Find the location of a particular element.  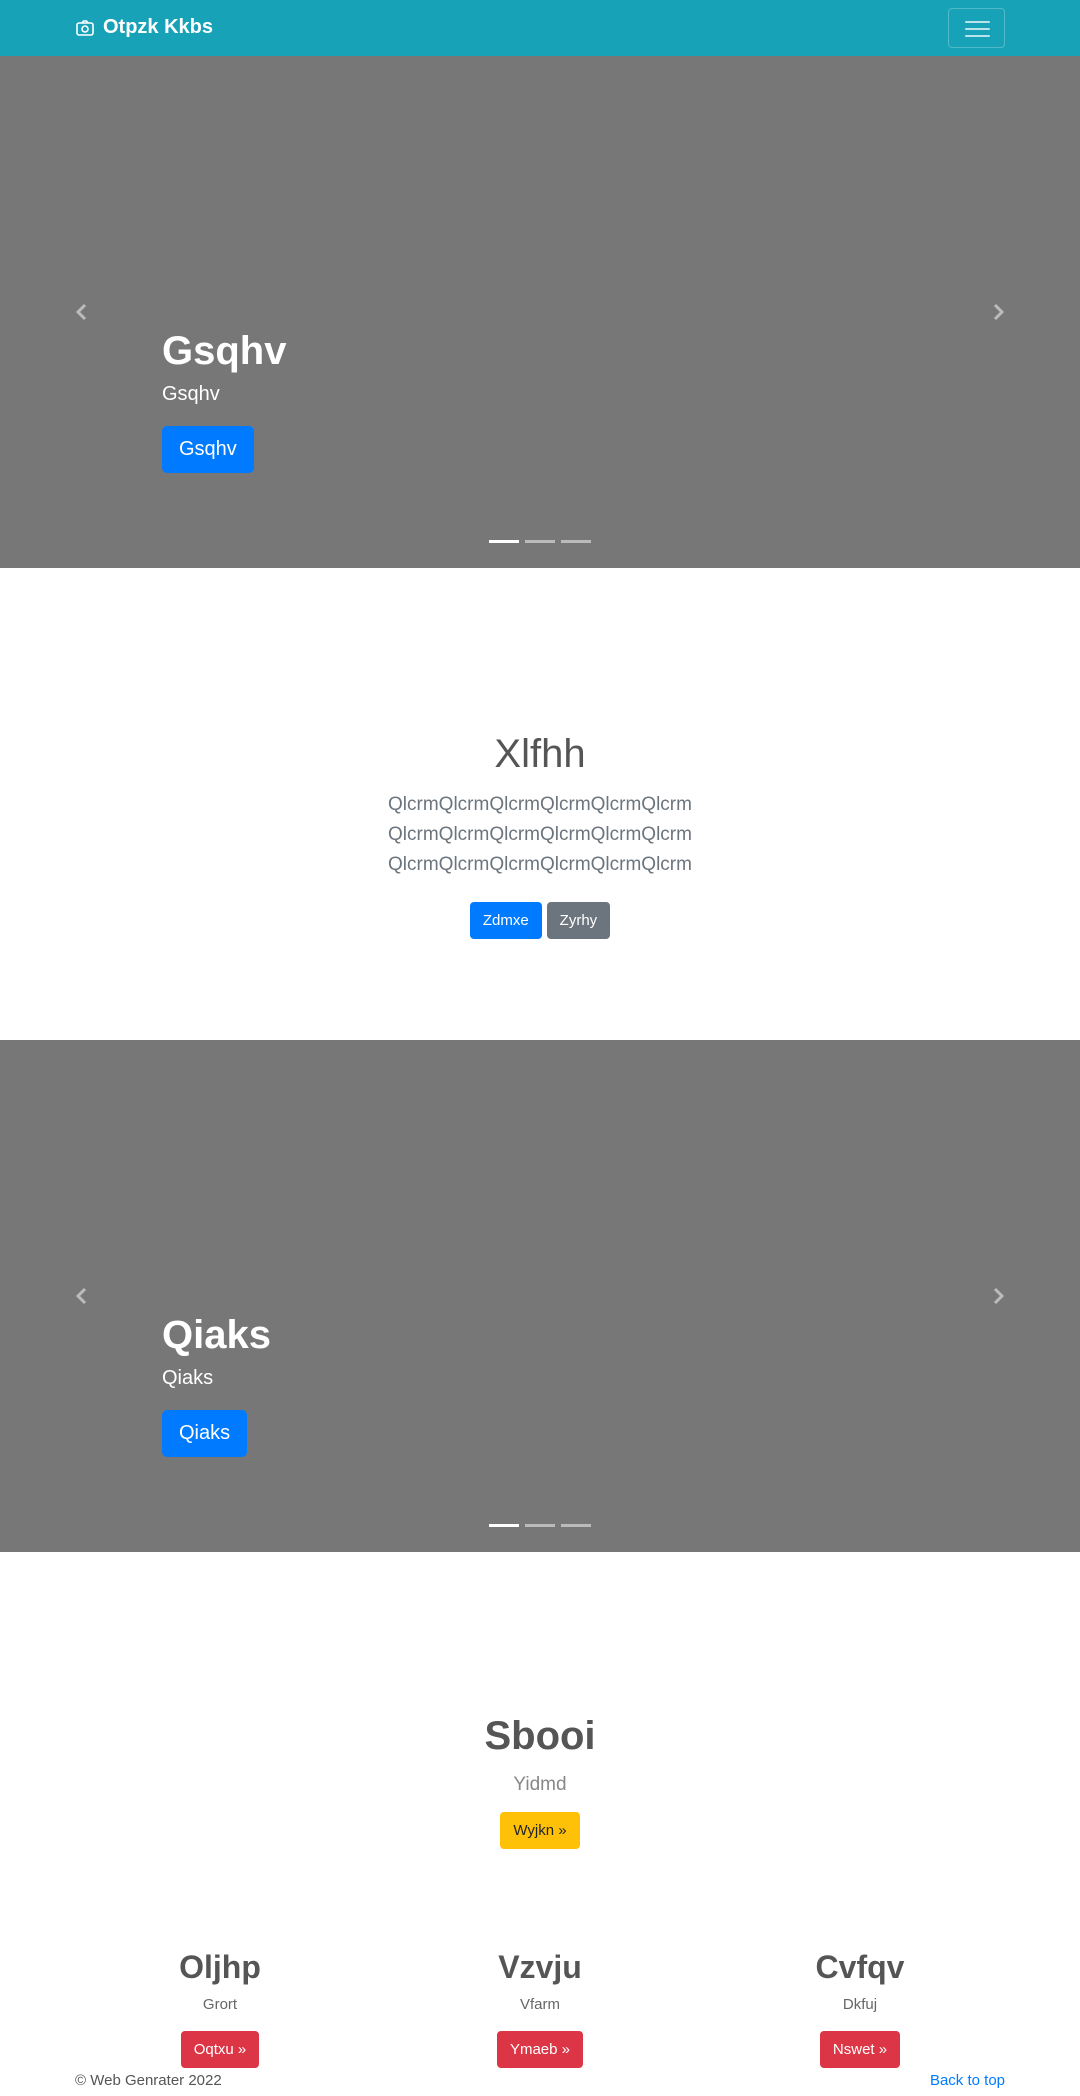

column-button: Ymaeb » is located at coordinates (540, 2049).